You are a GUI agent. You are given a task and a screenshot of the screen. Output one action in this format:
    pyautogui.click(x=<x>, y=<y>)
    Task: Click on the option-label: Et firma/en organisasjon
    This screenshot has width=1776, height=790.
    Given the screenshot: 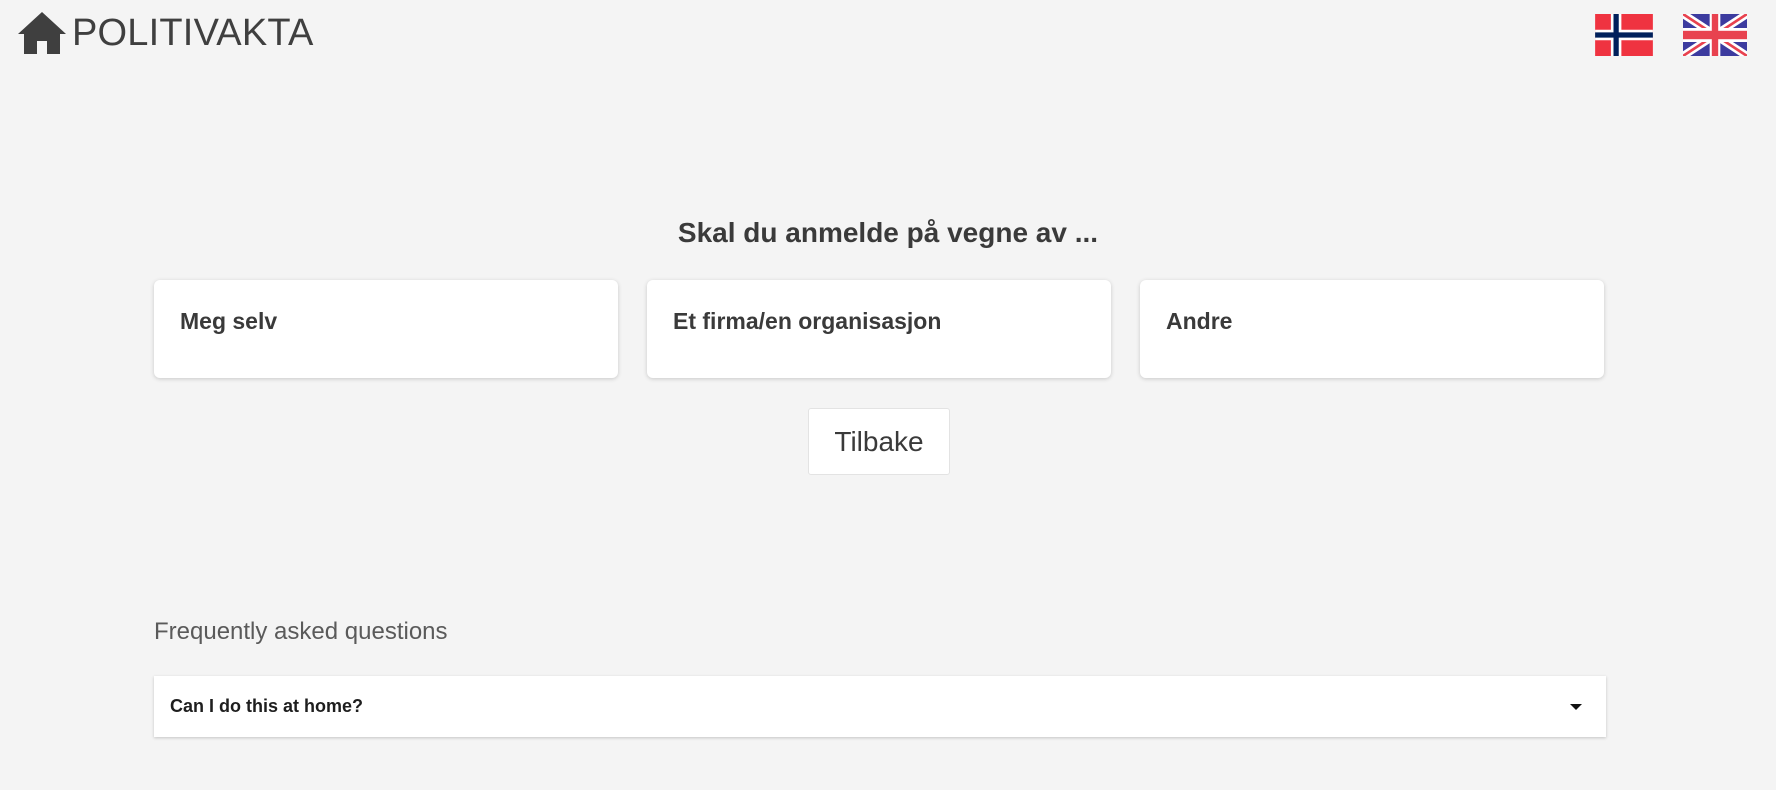 What is the action you would take?
    pyautogui.click(x=807, y=321)
    